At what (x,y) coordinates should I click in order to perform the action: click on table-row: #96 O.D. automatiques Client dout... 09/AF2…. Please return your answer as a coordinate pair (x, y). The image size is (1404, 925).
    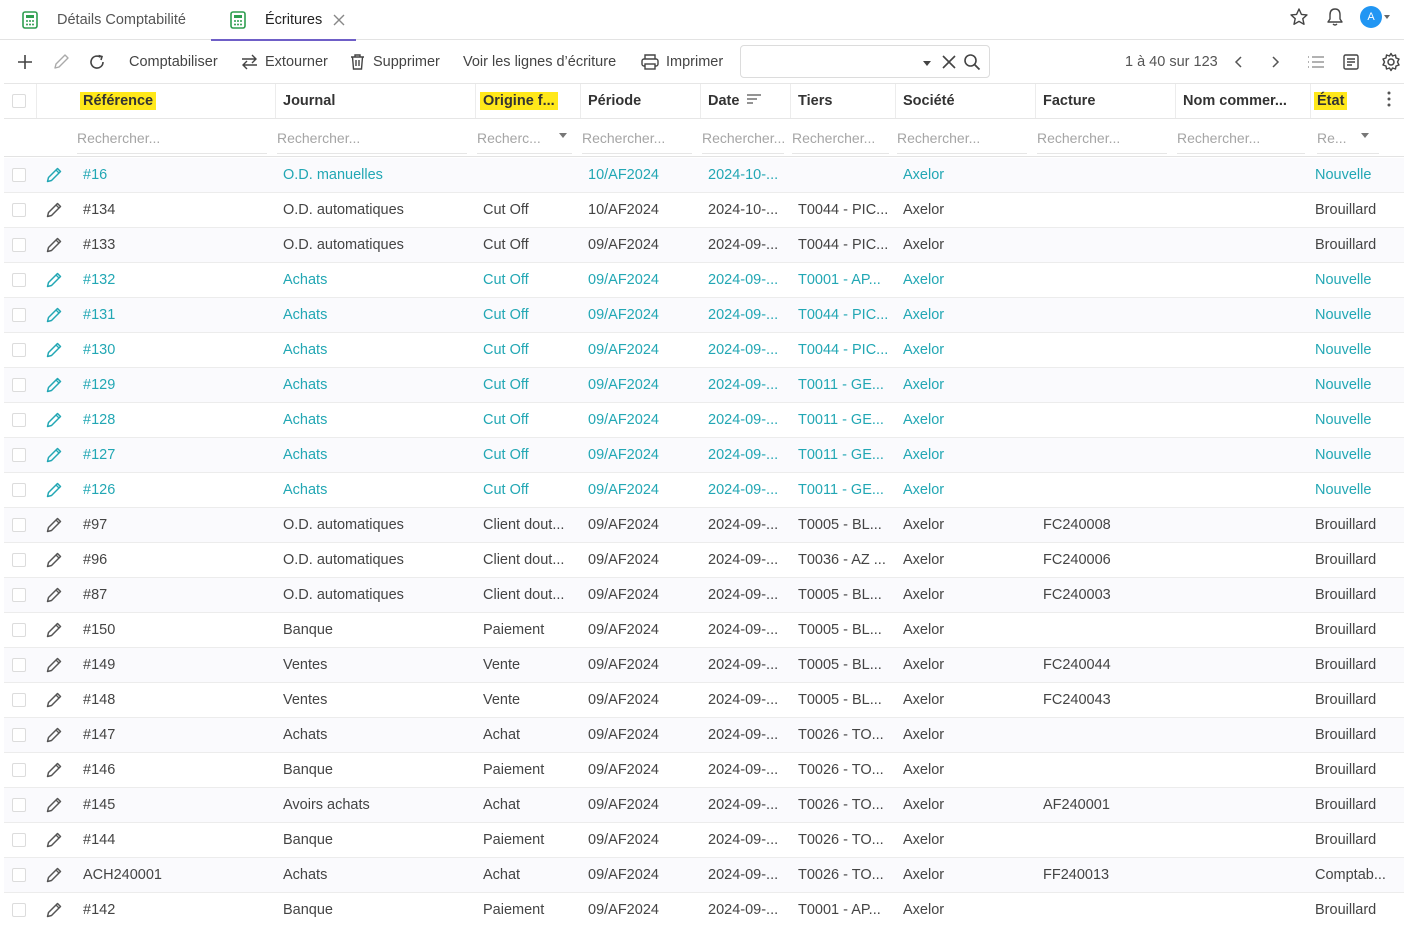
    Looking at the image, I should click on (704, 560).